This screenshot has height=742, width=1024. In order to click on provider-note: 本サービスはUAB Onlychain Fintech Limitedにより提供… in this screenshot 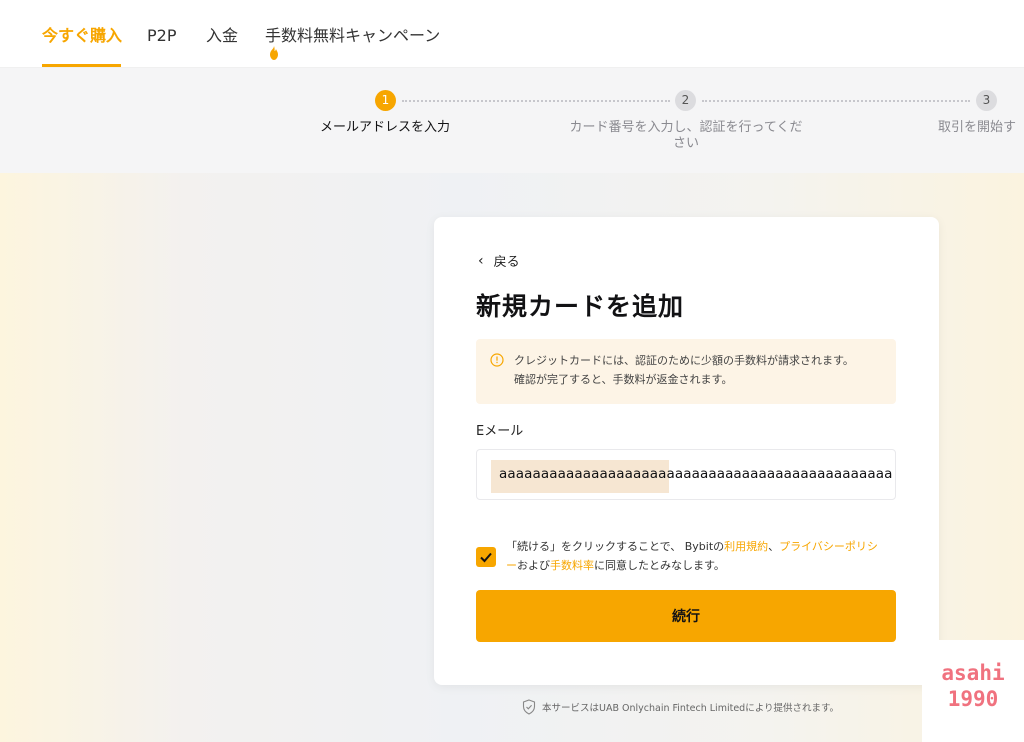, I will do `click(680, 707)`.